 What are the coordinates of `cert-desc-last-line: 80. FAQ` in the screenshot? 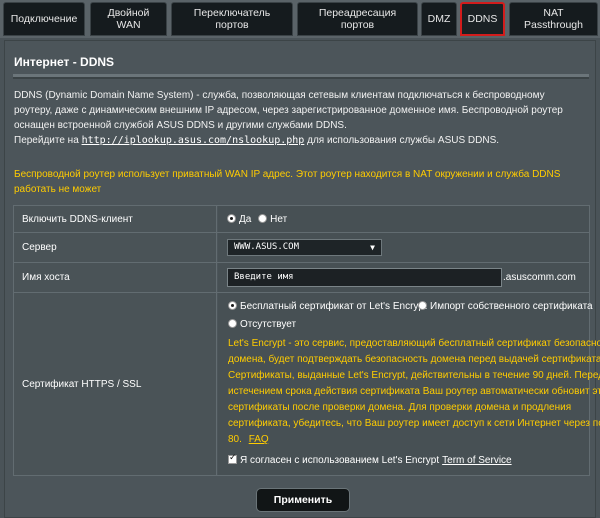 It's located at (408, 440).